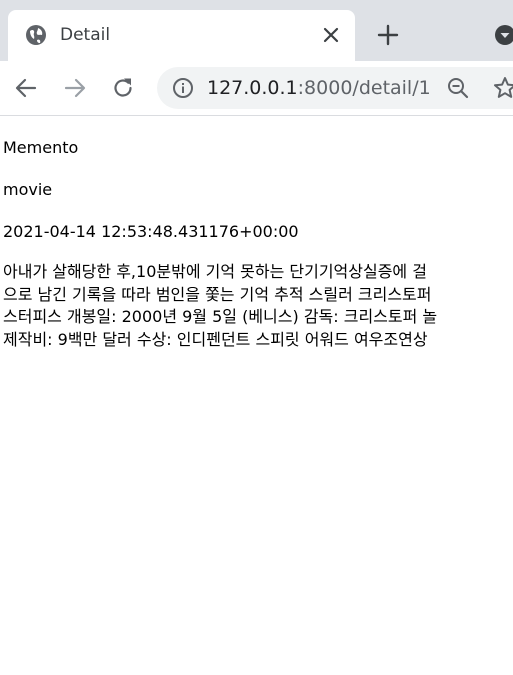 The image size is (513, 675). Describe the element at coordinates (458, 88) in the screenshot. I see `zoom-out-icon` at that location.